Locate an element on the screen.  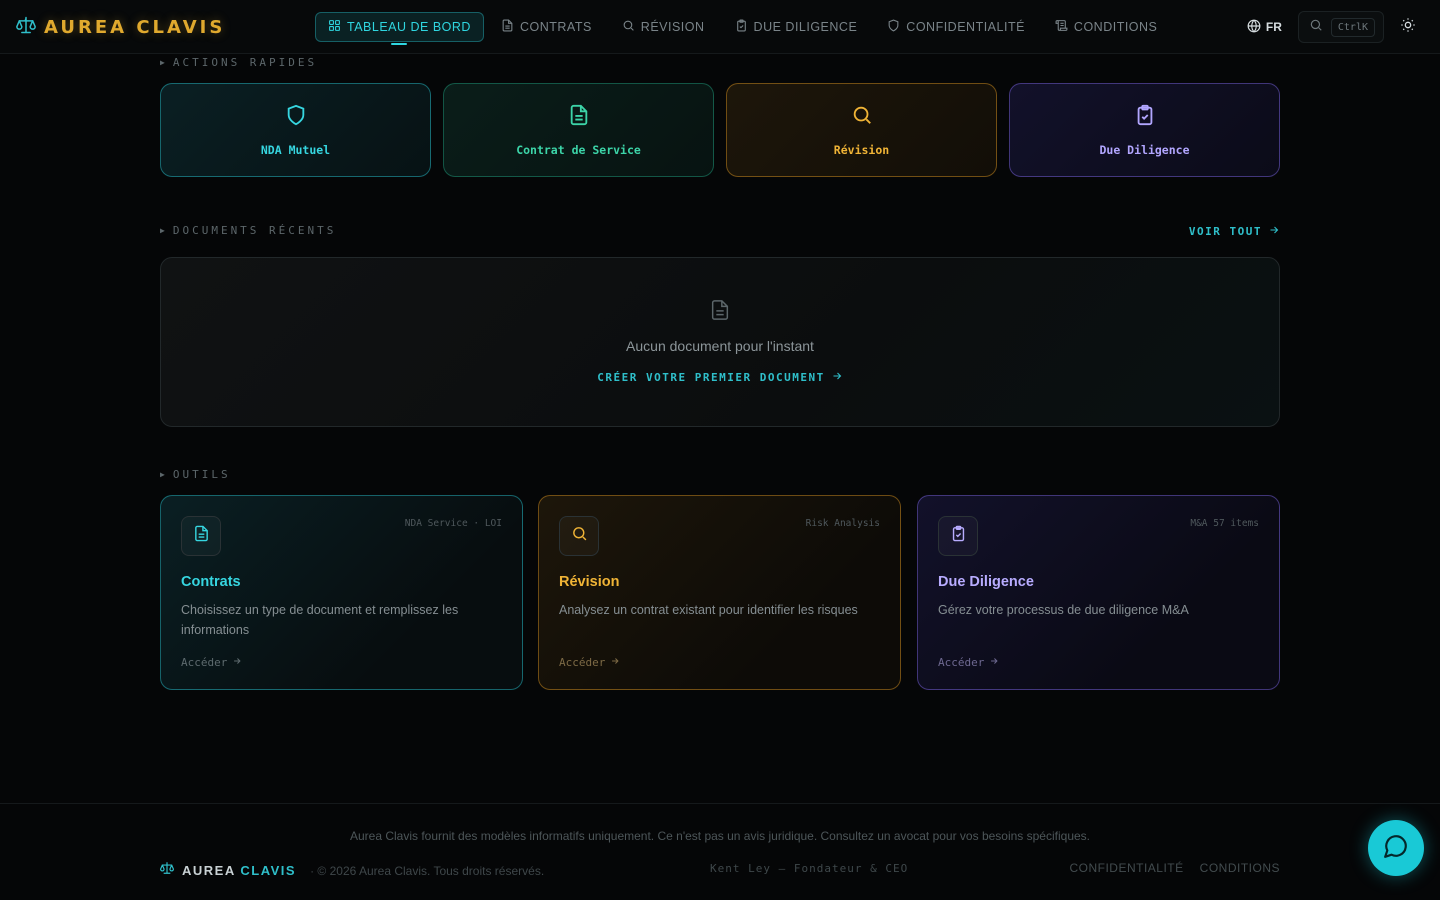
create-first-document-link: CRÉER VOTRE PREMIER DOCUMENT is located at coordinates (719, 377).